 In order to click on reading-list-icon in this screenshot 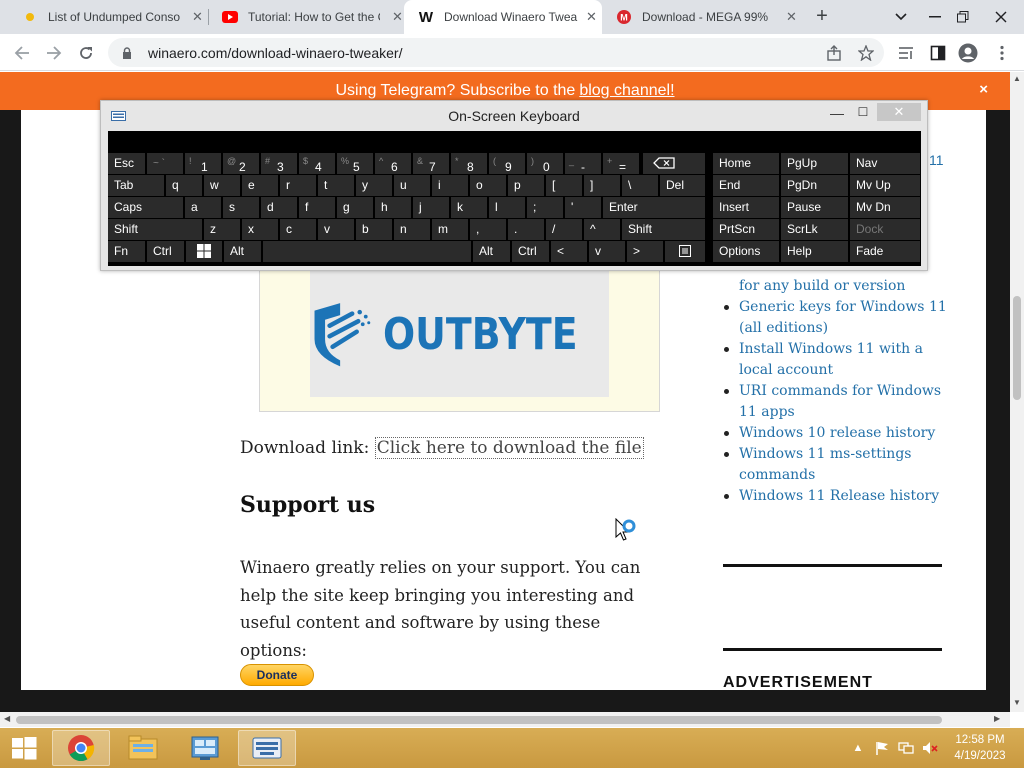, I will do `click(906, 53)`.